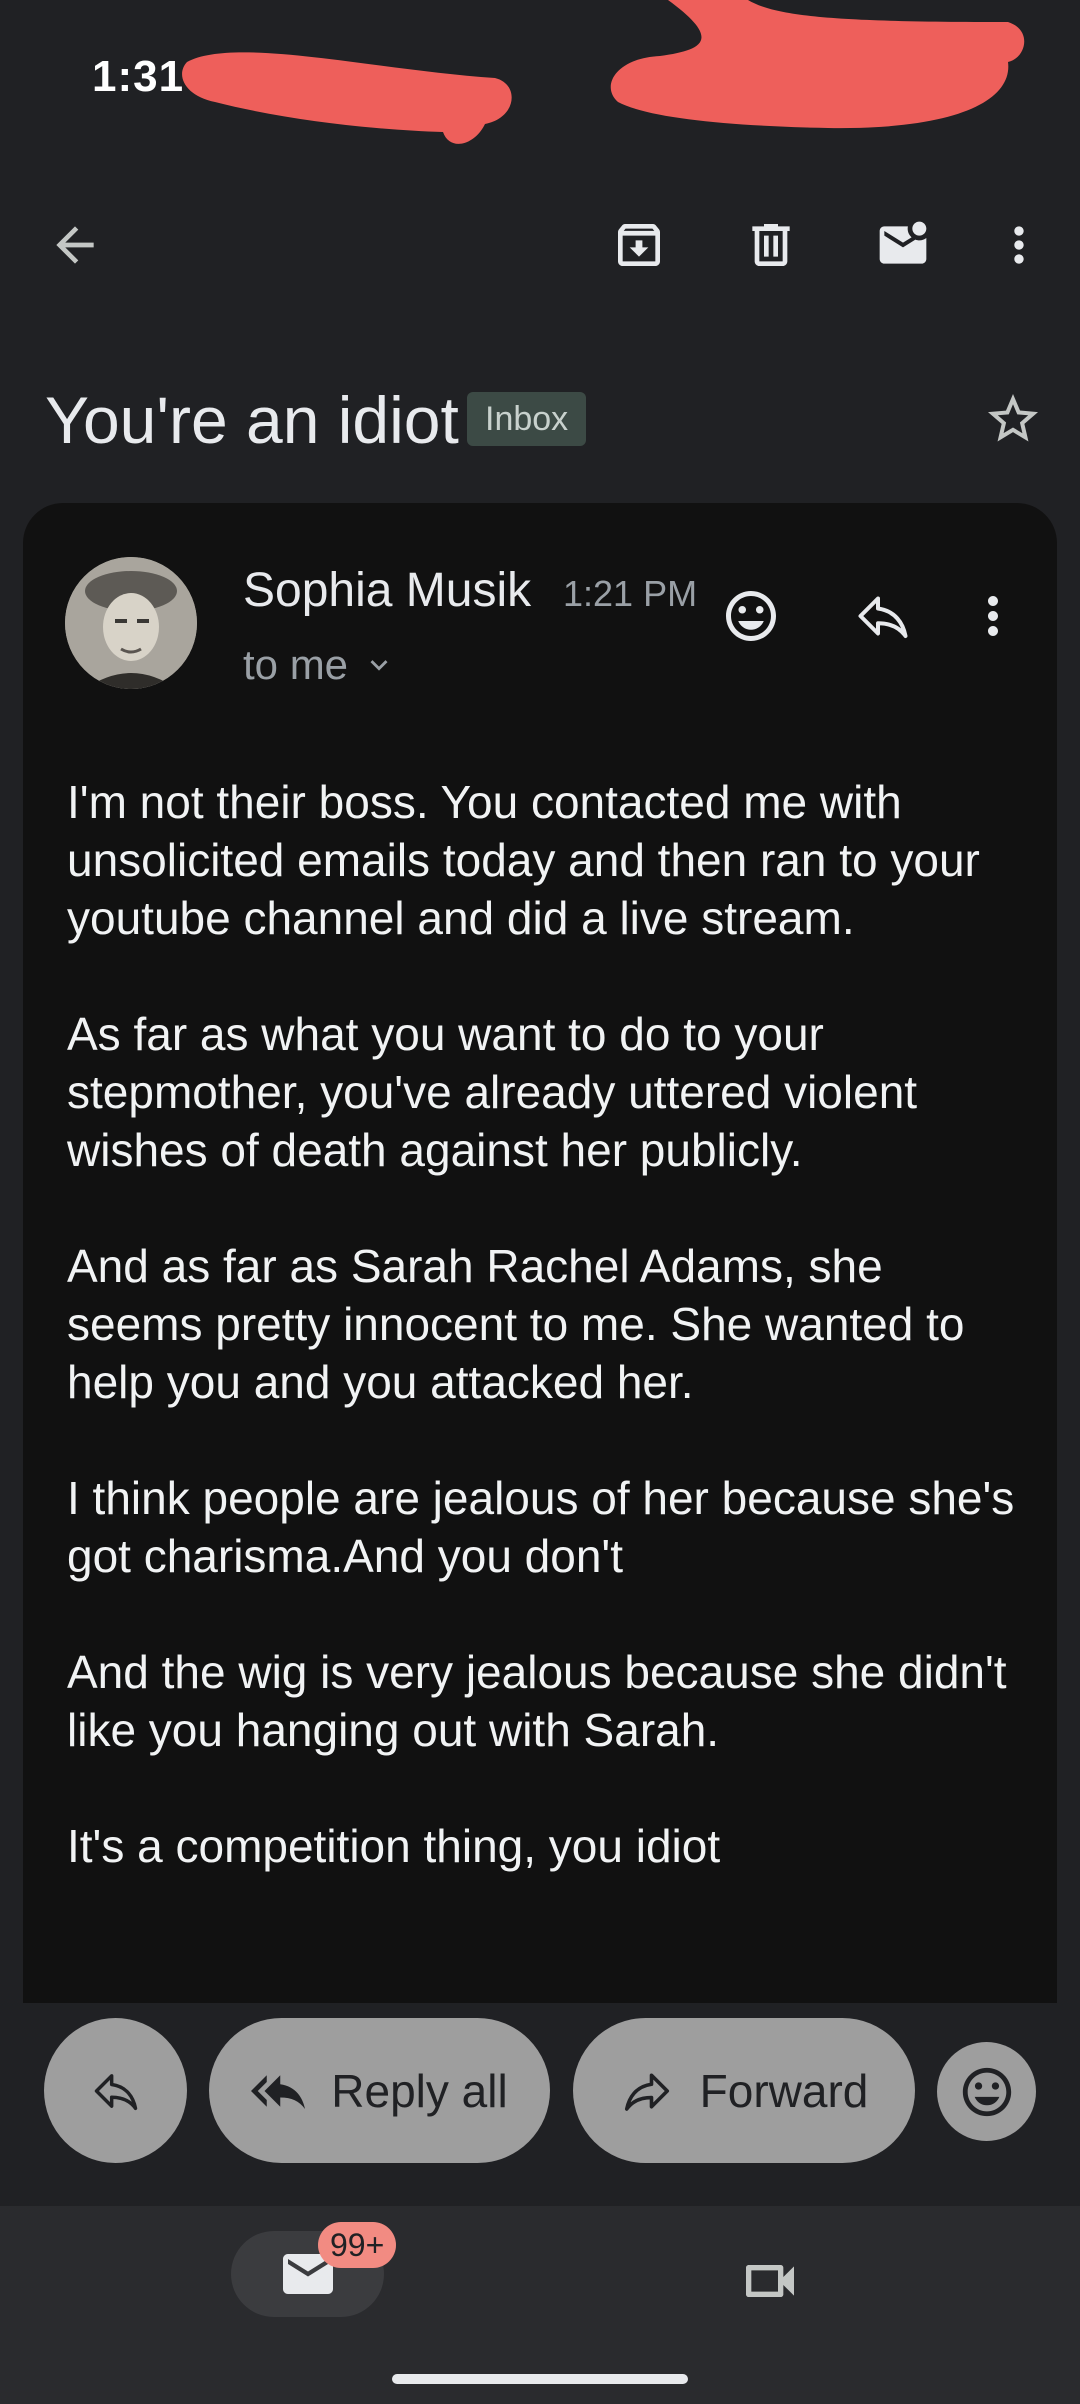  Describe the element at coordinates (540, 245) in the screenshot. I see `email-toolbar` at that location.